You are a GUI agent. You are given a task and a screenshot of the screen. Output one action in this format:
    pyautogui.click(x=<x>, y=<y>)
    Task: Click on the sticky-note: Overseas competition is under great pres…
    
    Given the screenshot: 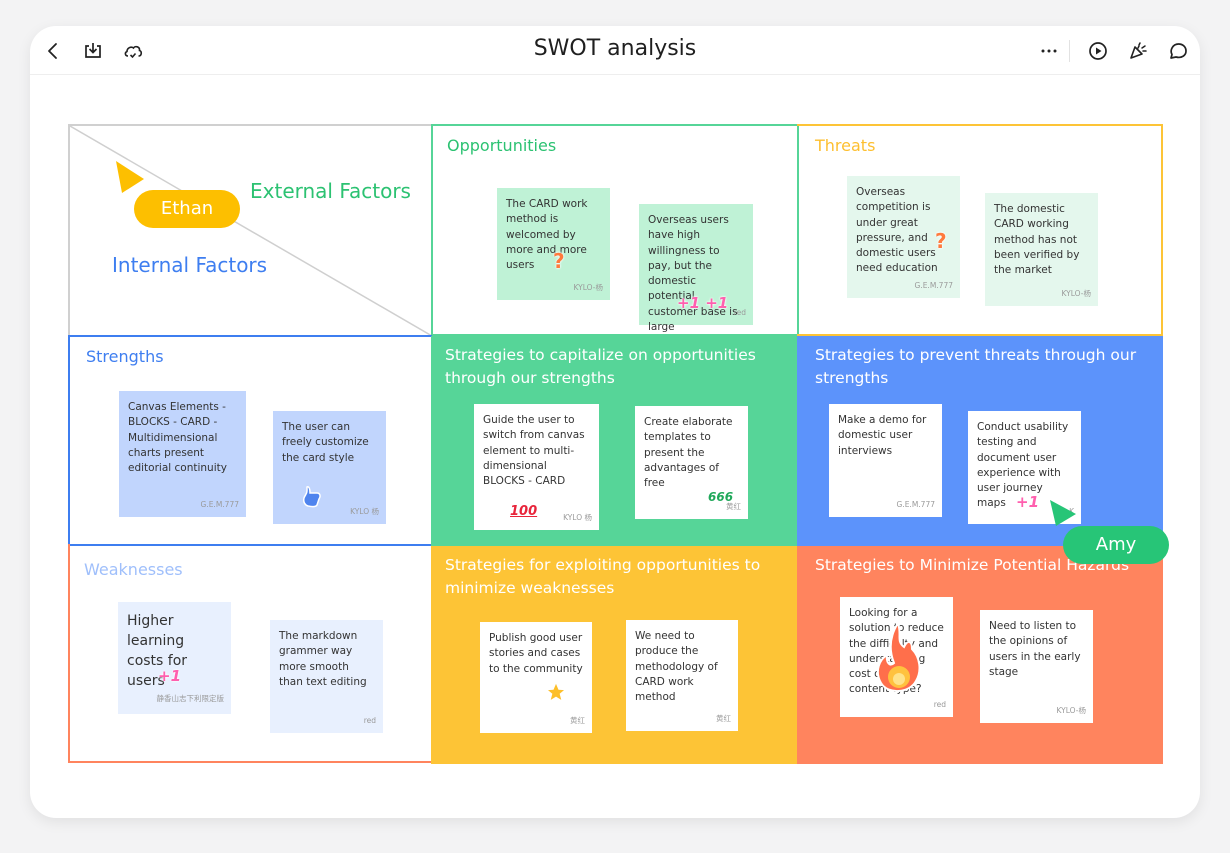 What is the action you would take?
    pyautogui.click(x=903, y=237)
    